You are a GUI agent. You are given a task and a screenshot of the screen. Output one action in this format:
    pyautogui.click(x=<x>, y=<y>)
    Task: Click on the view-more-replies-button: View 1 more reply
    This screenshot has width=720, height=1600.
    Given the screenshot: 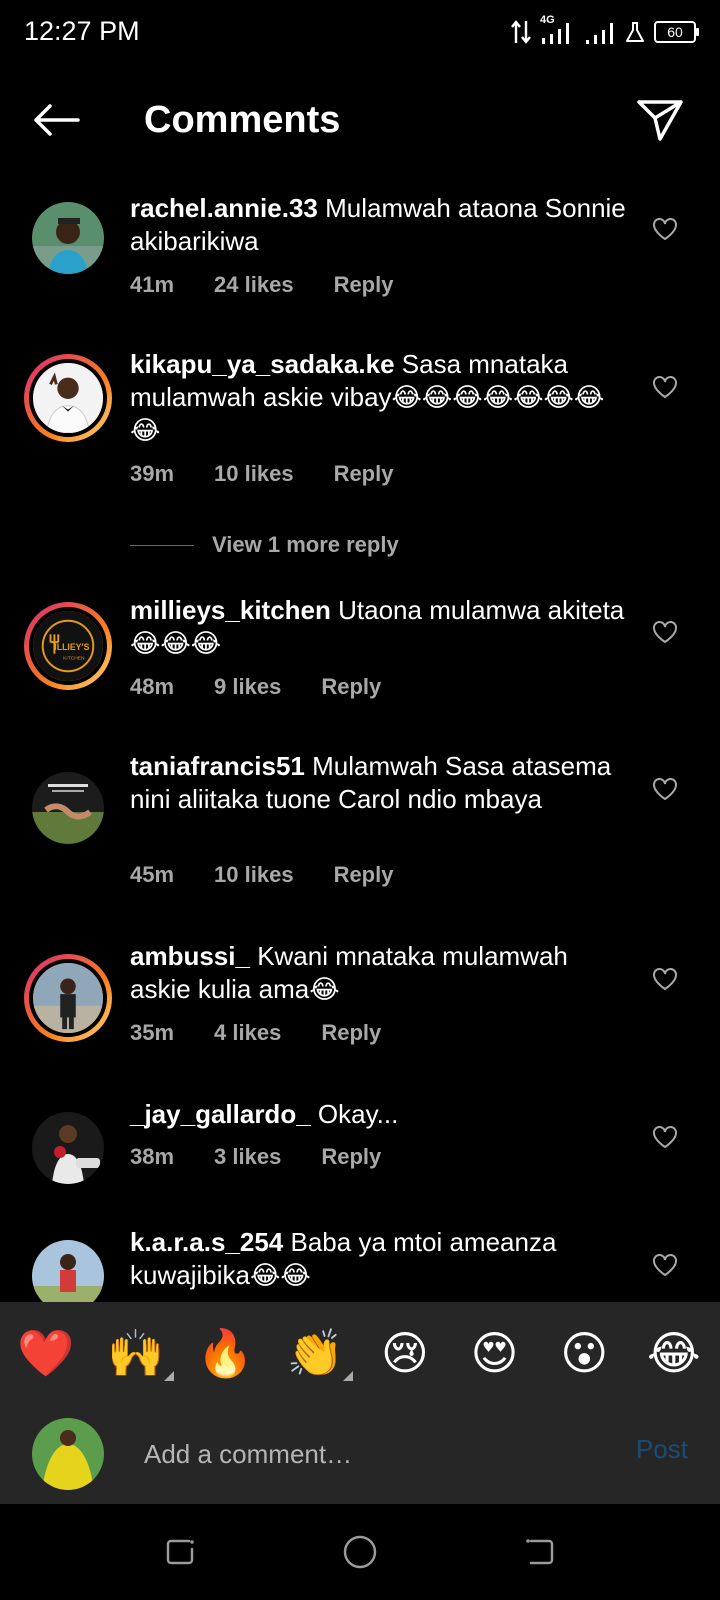 What is the action you would take?
    pyautogui.click(x=264, y=545)
    